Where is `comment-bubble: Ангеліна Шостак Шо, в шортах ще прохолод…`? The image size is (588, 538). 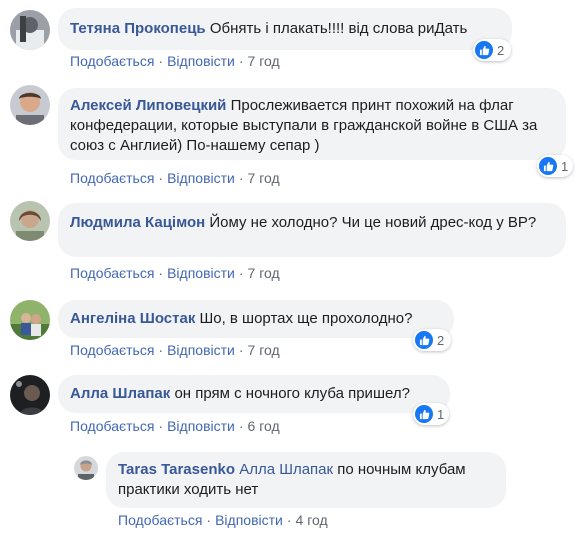 comment-bubble: Ангеліна Шостак Шо, в шортах ще прохолод… is located at coordinates (256, 319).